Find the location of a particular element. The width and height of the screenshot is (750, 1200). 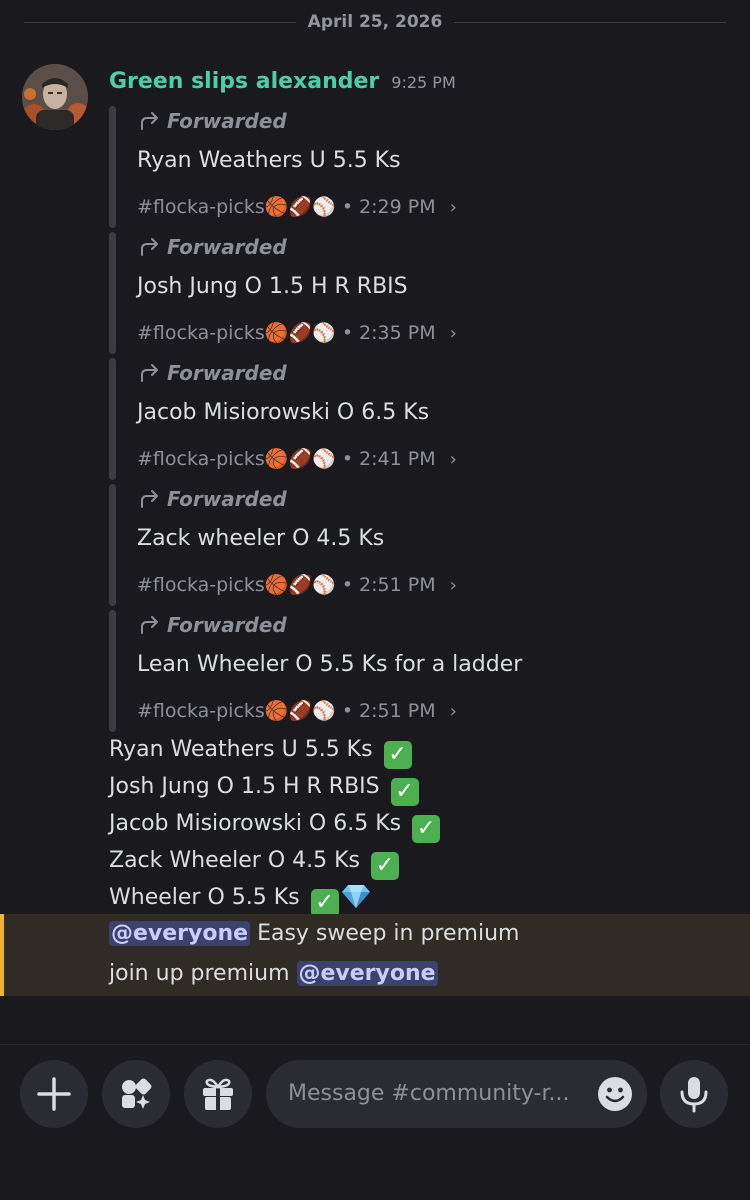

forwarded-text: Zack wheeler O 4.5 Ks is located at coordinates (261, 538).